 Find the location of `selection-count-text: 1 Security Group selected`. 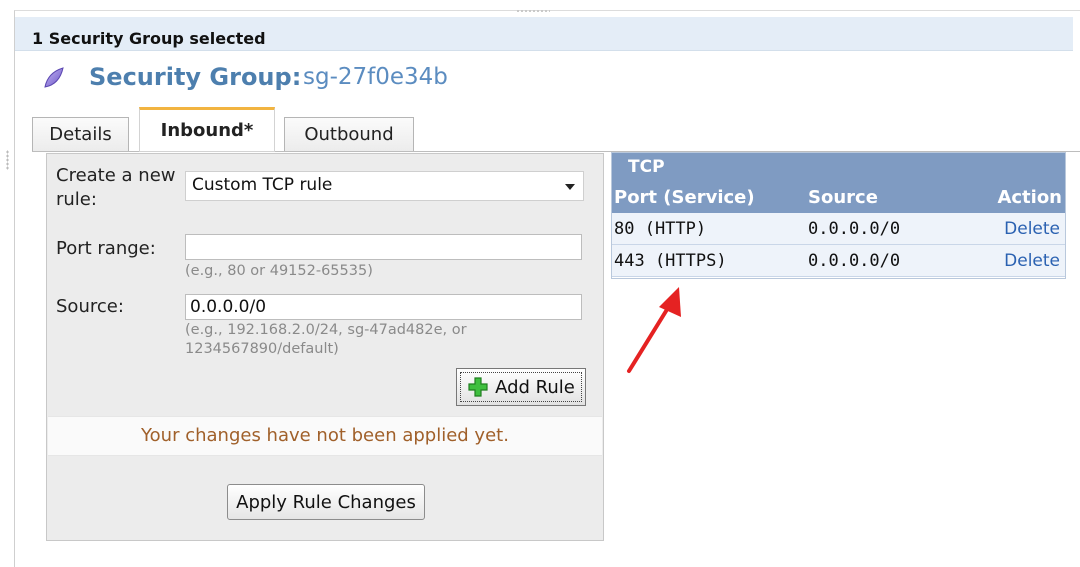

selection-count-text: 1 Security Group selected is located at coordinates (149, 38).